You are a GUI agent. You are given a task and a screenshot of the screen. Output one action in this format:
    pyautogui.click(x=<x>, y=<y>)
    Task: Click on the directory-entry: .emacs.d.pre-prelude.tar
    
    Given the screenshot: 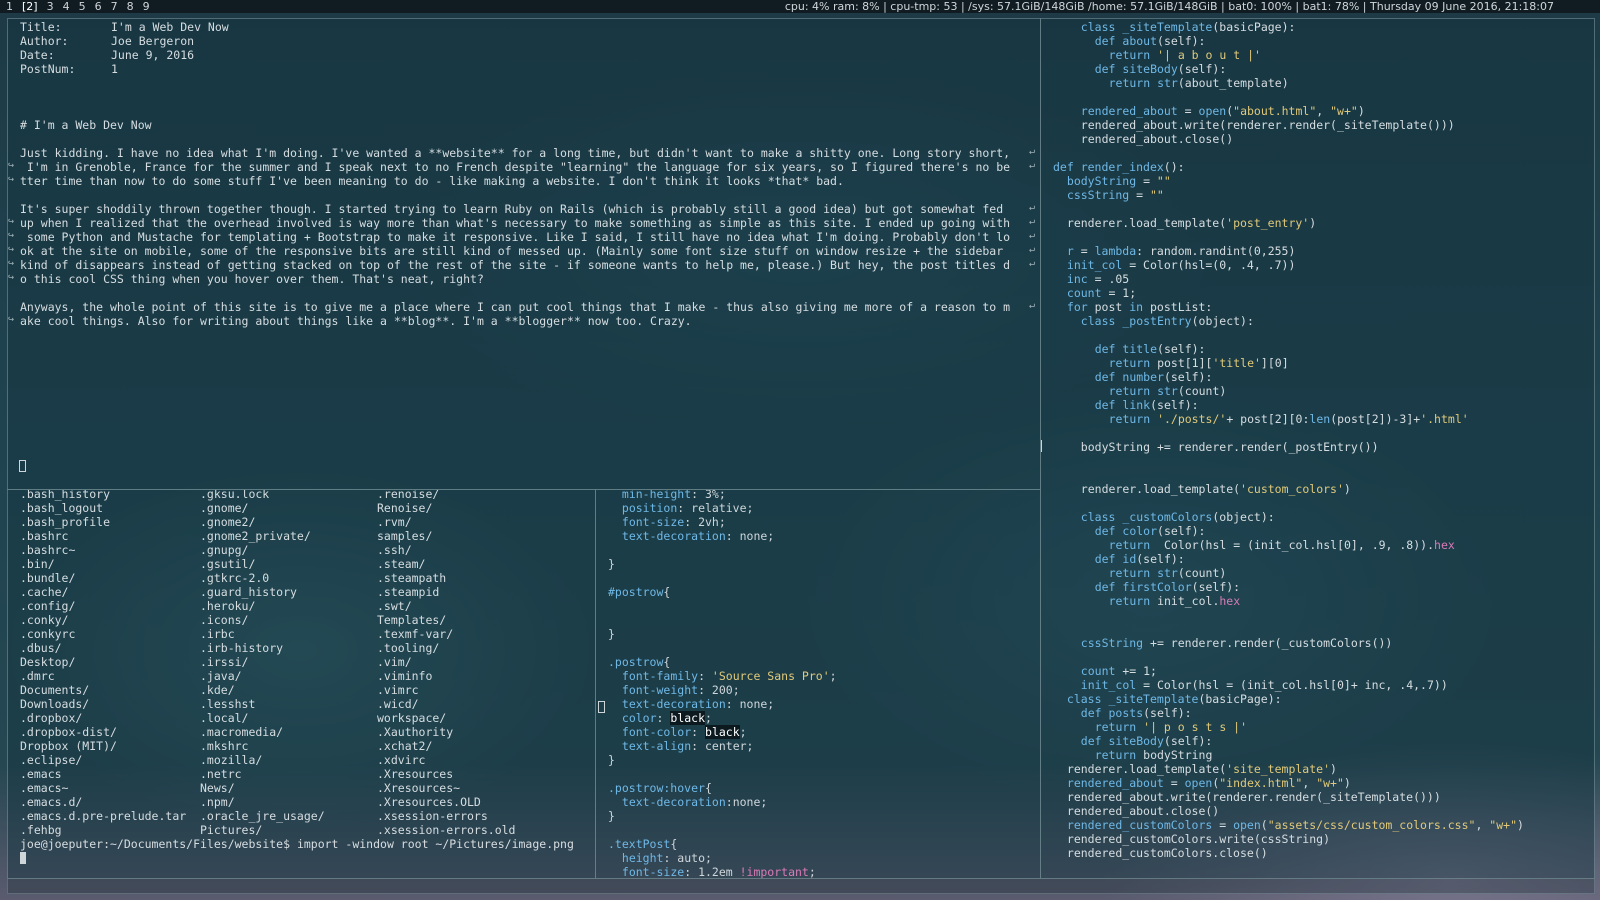 What is the action you would take?
    pyautogui.click(x=103, y=816)
    